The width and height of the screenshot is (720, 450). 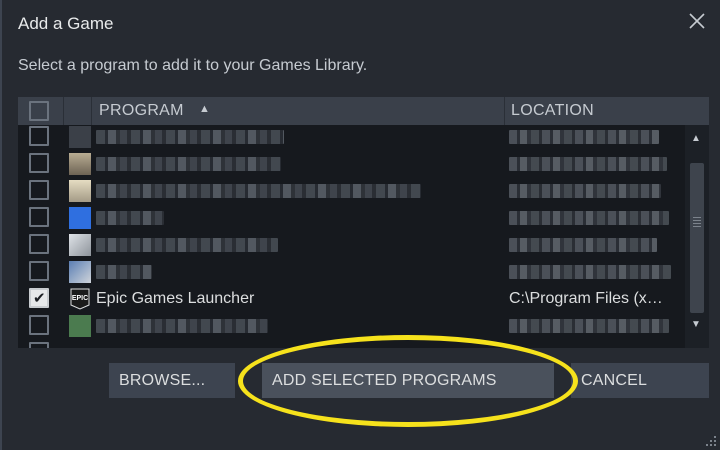 I want to click on program-column-header: PROGRAM, so click(x=141, y=111).